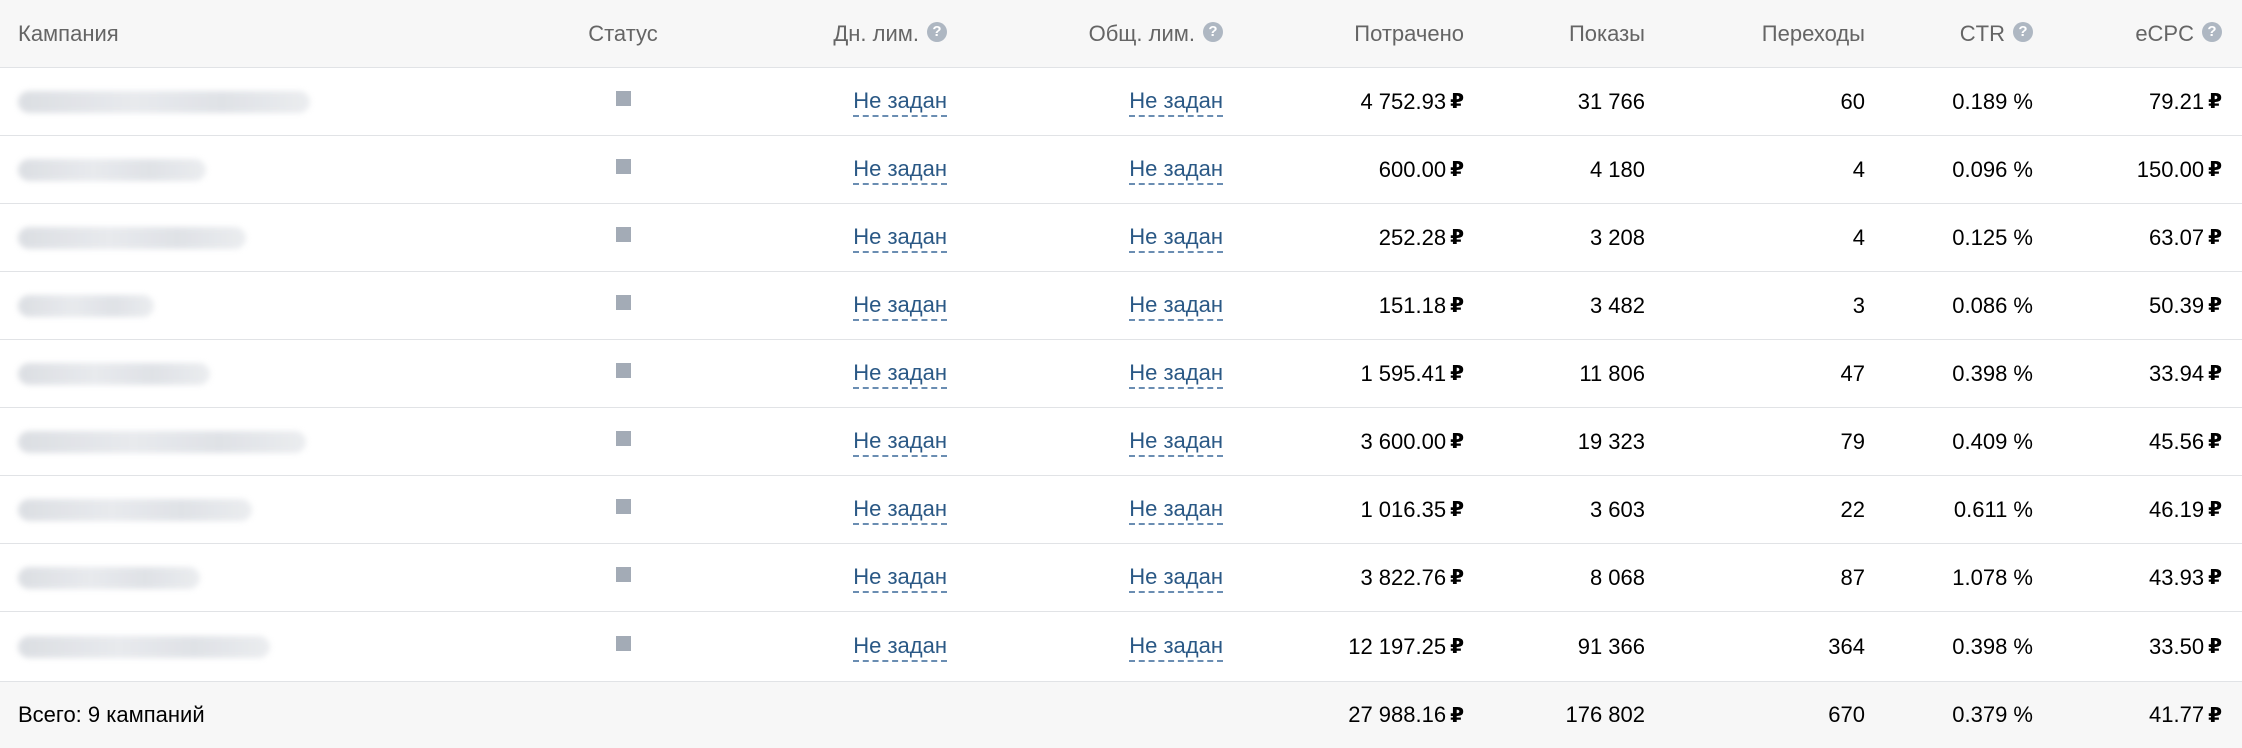 The image size is (2242, 748). Describe the element at coordinates (1091, 509) in the screenshot. I see `total-limit-cell: Не задан` at that location.